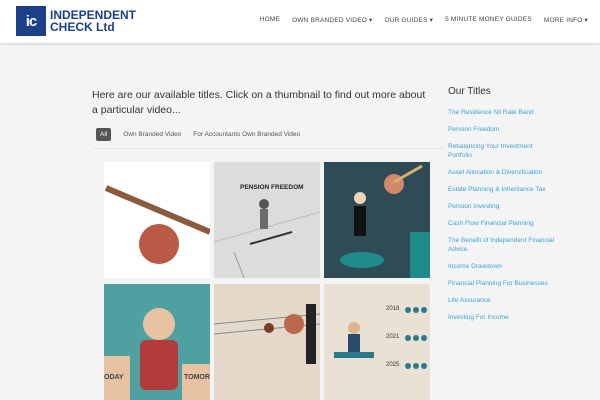  What do you see at coordinates (503, 206) in the screenshot?
I see `sidebar-item-pension-investing: Pension Investing` at bounding box center [503, 206].